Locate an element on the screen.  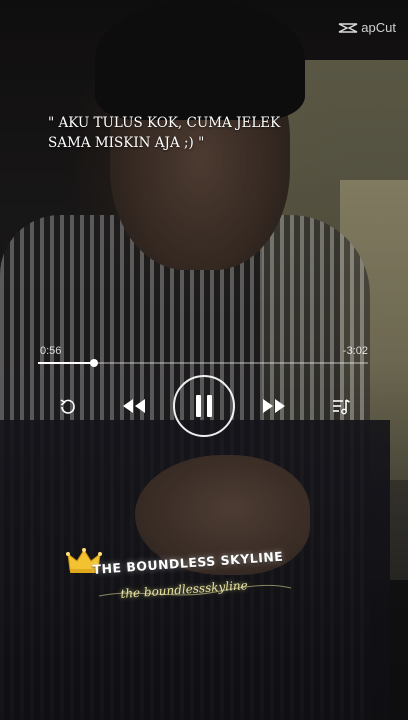
previous-button is located at coordinates (134, 406).